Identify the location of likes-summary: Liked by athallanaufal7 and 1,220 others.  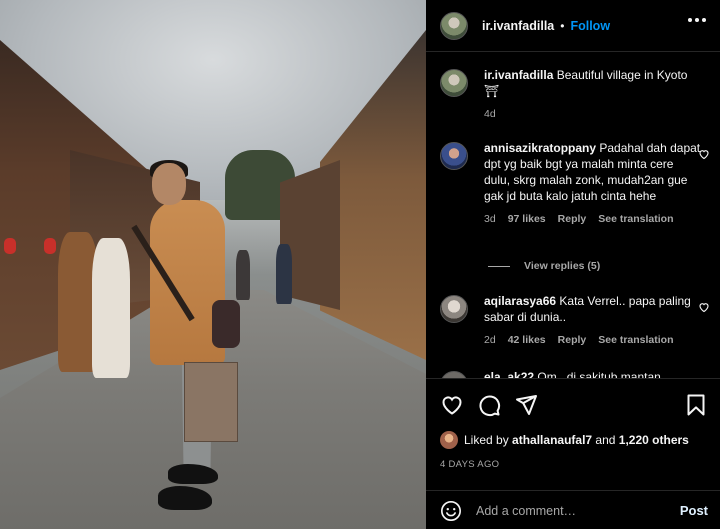
(564, 440).